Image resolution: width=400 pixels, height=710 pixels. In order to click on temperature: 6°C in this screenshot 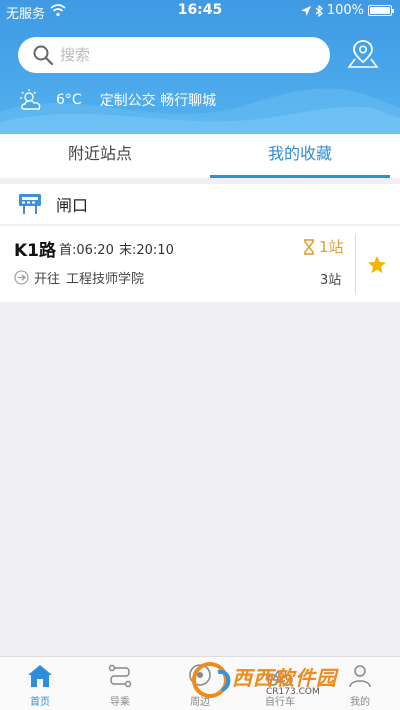, I will do `click(69, 100)`.